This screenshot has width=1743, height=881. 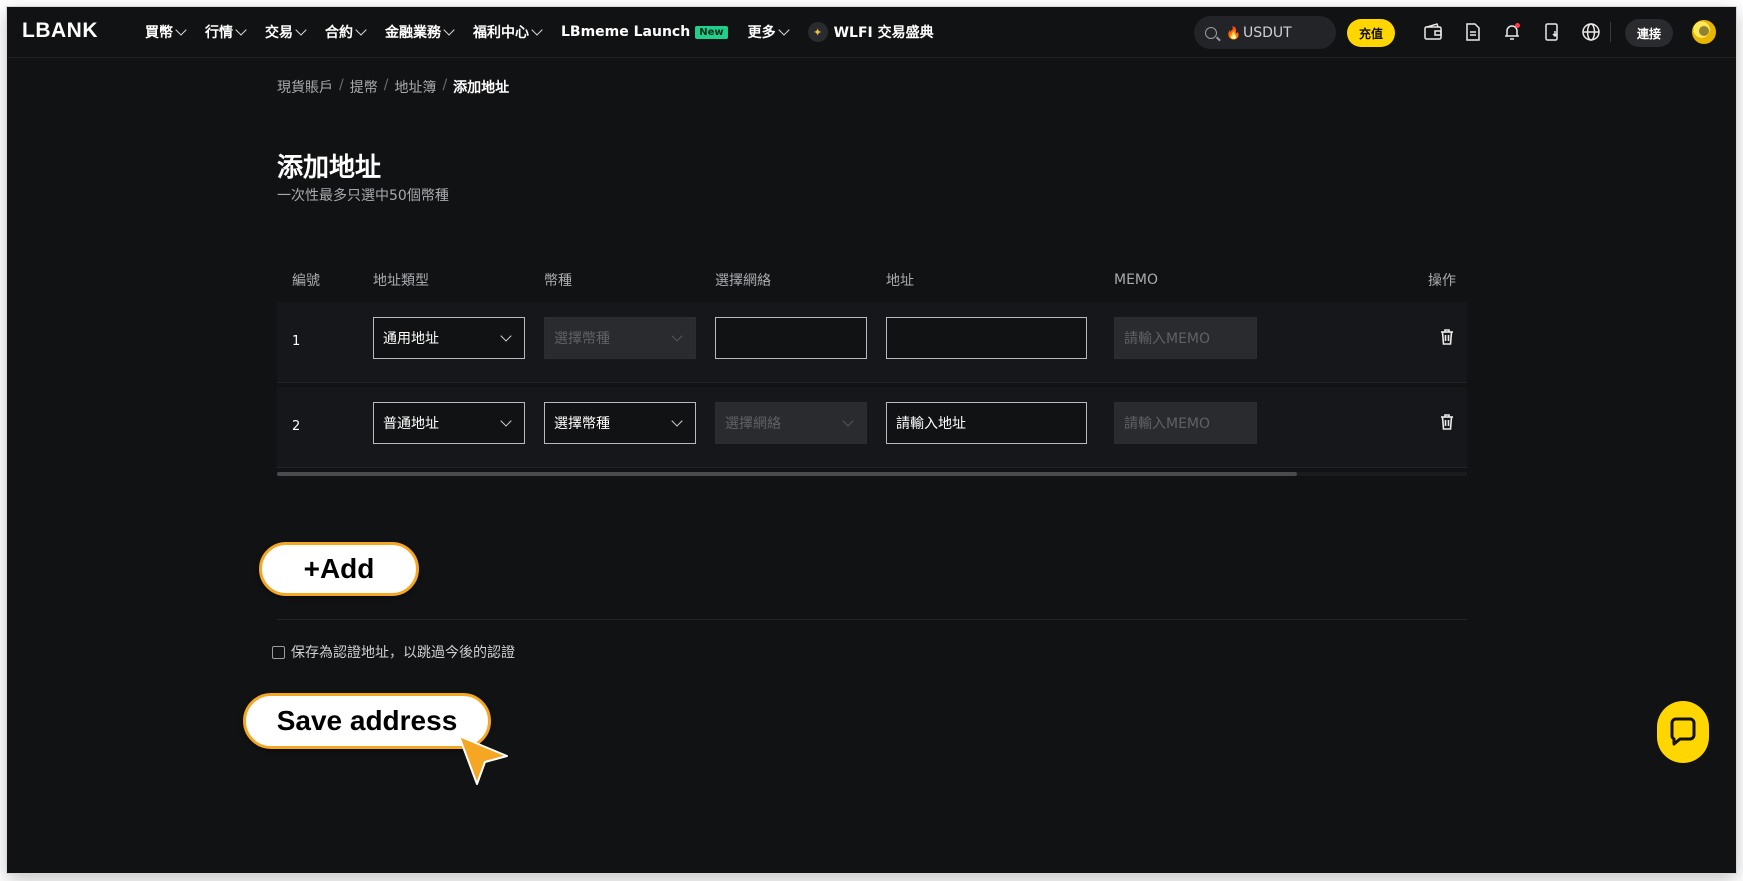 What do you see at coordinates (1371, 33) in the screenshot?
I see `deposit-button: 充值` at bounding box center [1371, 33].